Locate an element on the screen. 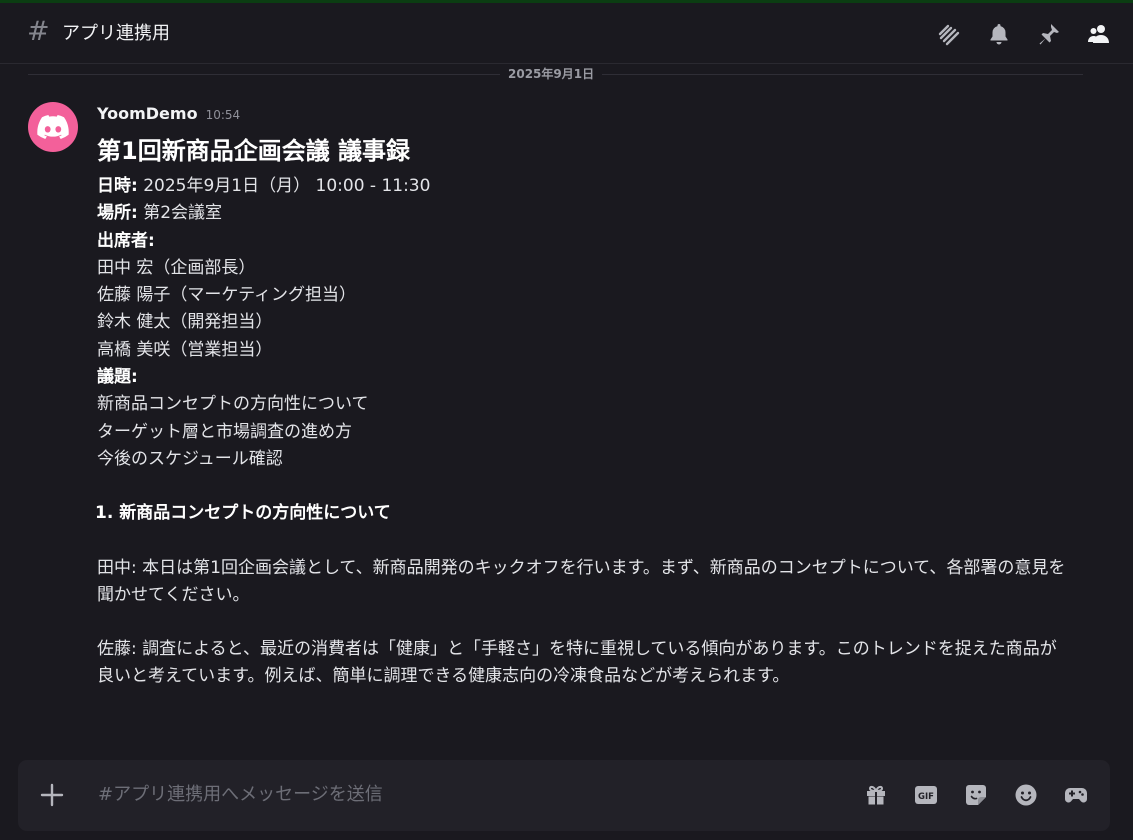 The height and width of the screenshot is (840, 1133). datetime-label: 日時: is located at coordinates (117, 186).